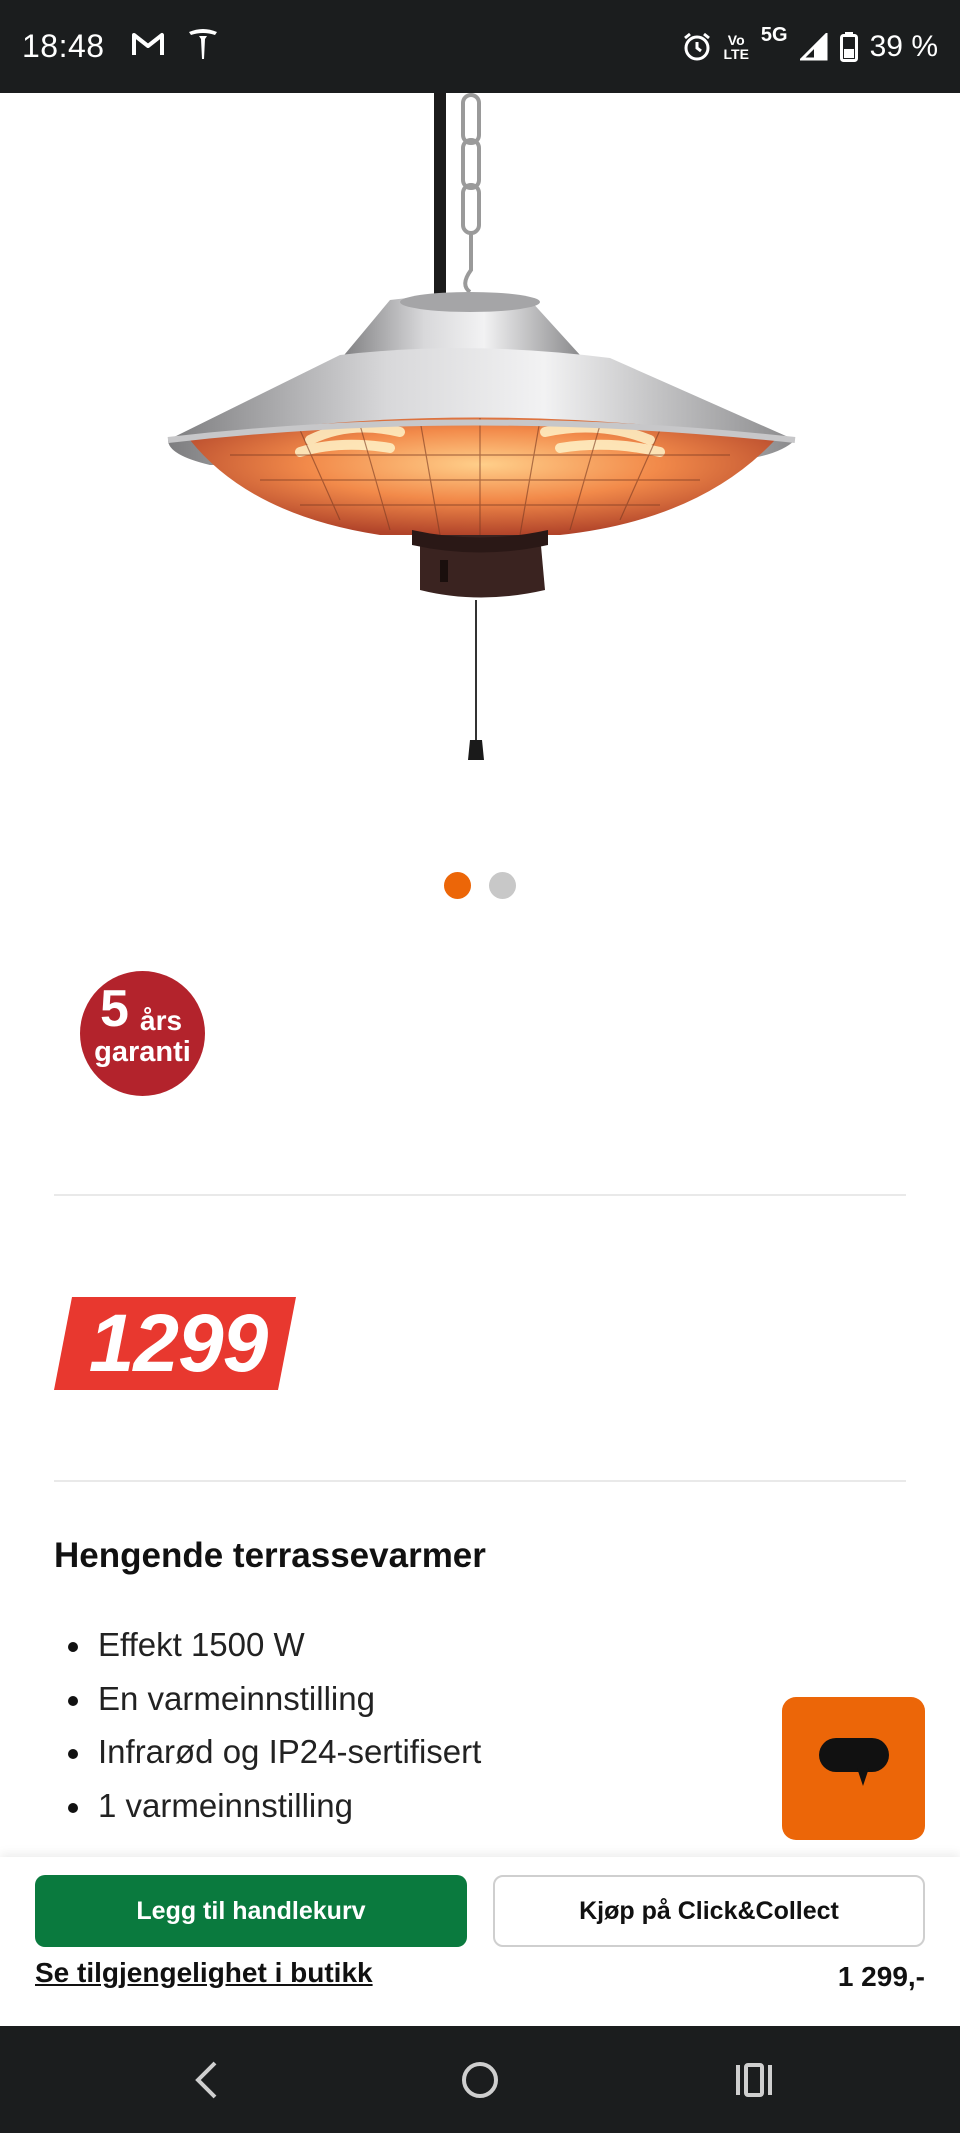  I want to click on warranty-label: garanti, so click(142, 1052).